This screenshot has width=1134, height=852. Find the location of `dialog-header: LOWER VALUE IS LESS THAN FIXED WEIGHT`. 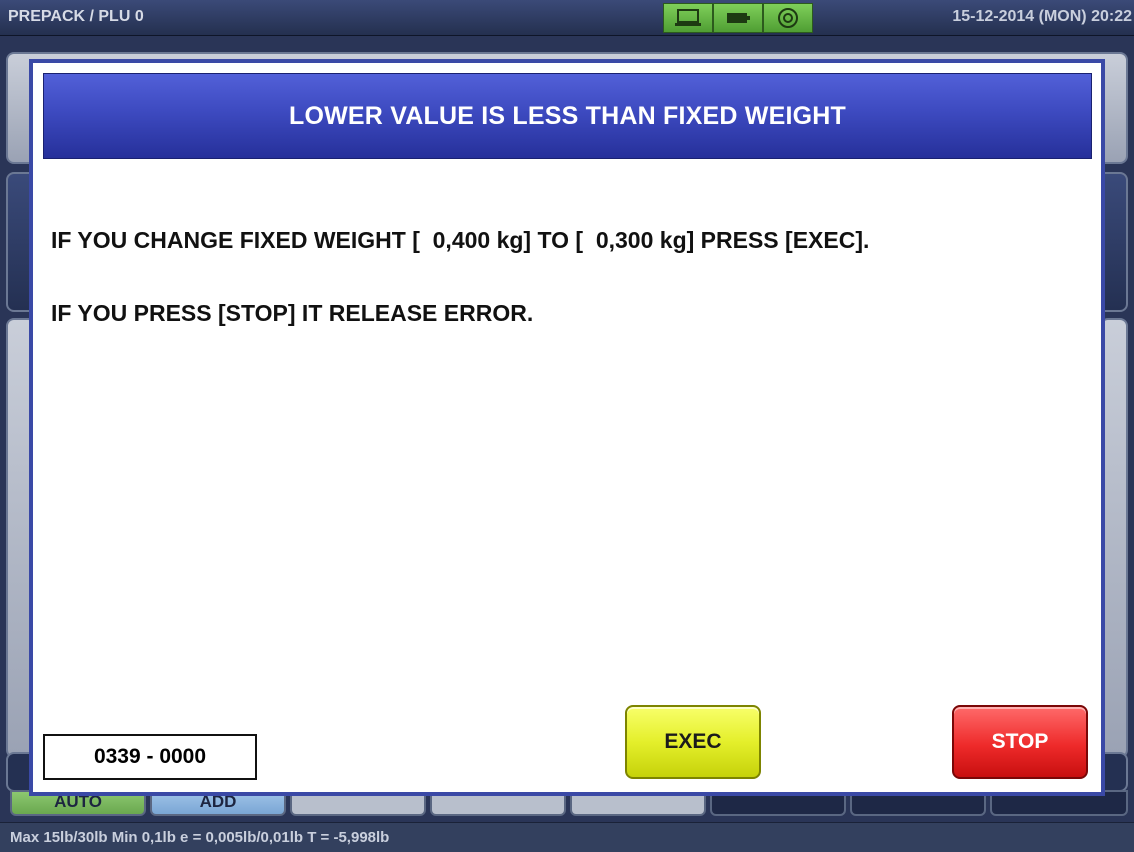

dialog-header: LOWER VALUE IS LESS THAN FIXED WEIGHT is located at coordinates (567, 116).